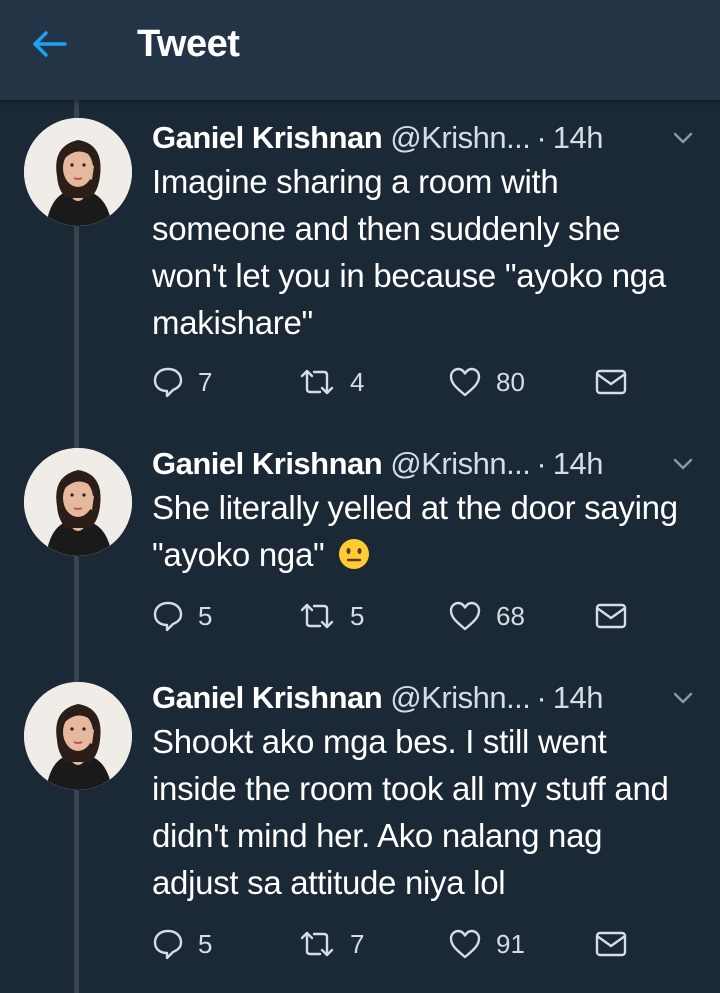 This screenshot has height=993, width=720. What do you see at coordinates (486, 616) in the screenshot?
I see `like-button: 68` at bounding box center [486, 616].